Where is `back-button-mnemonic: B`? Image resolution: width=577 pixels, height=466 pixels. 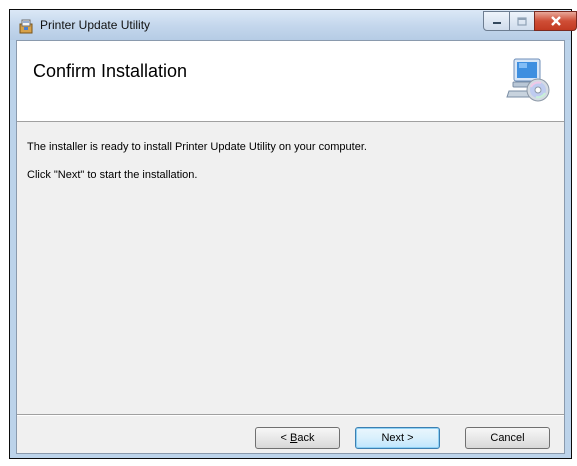
back-button-mnemonic: B is located at coordinates (294, 438).